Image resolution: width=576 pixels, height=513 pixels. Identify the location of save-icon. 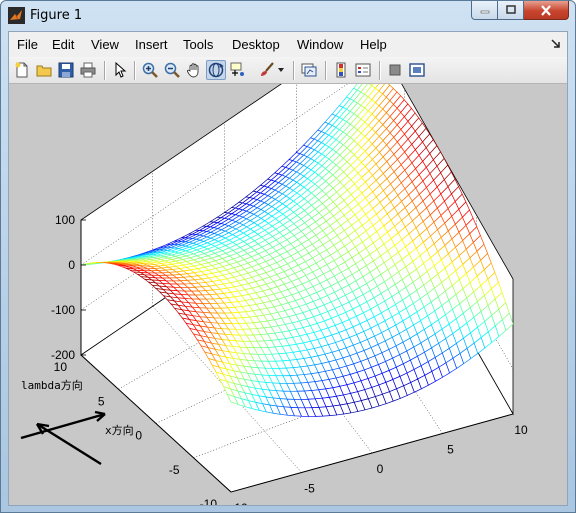
(66, 70).